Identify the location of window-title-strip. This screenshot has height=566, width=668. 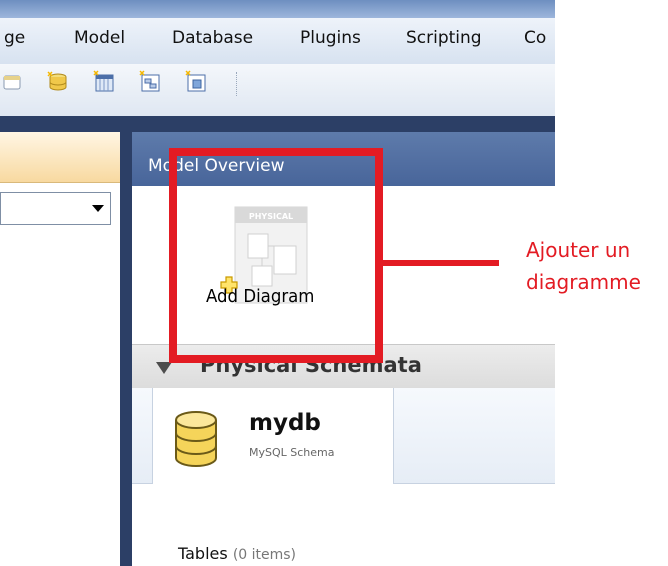
(277, 9).